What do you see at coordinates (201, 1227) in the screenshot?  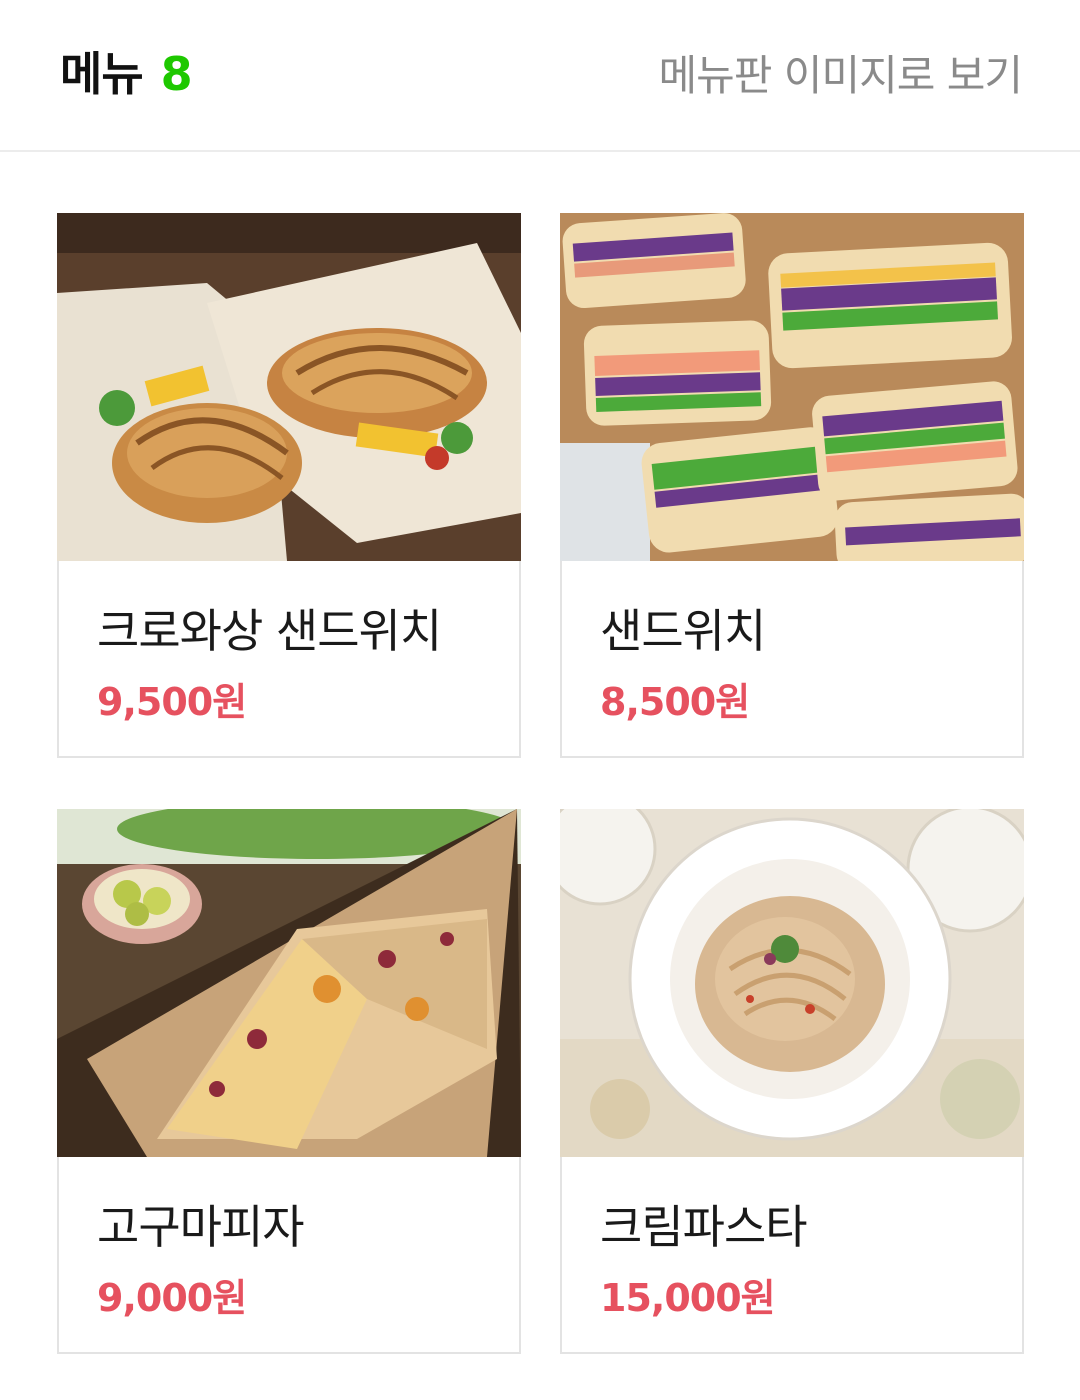 I see `menu-item-name: 고구마피자` at bounding box center [201, 1227].